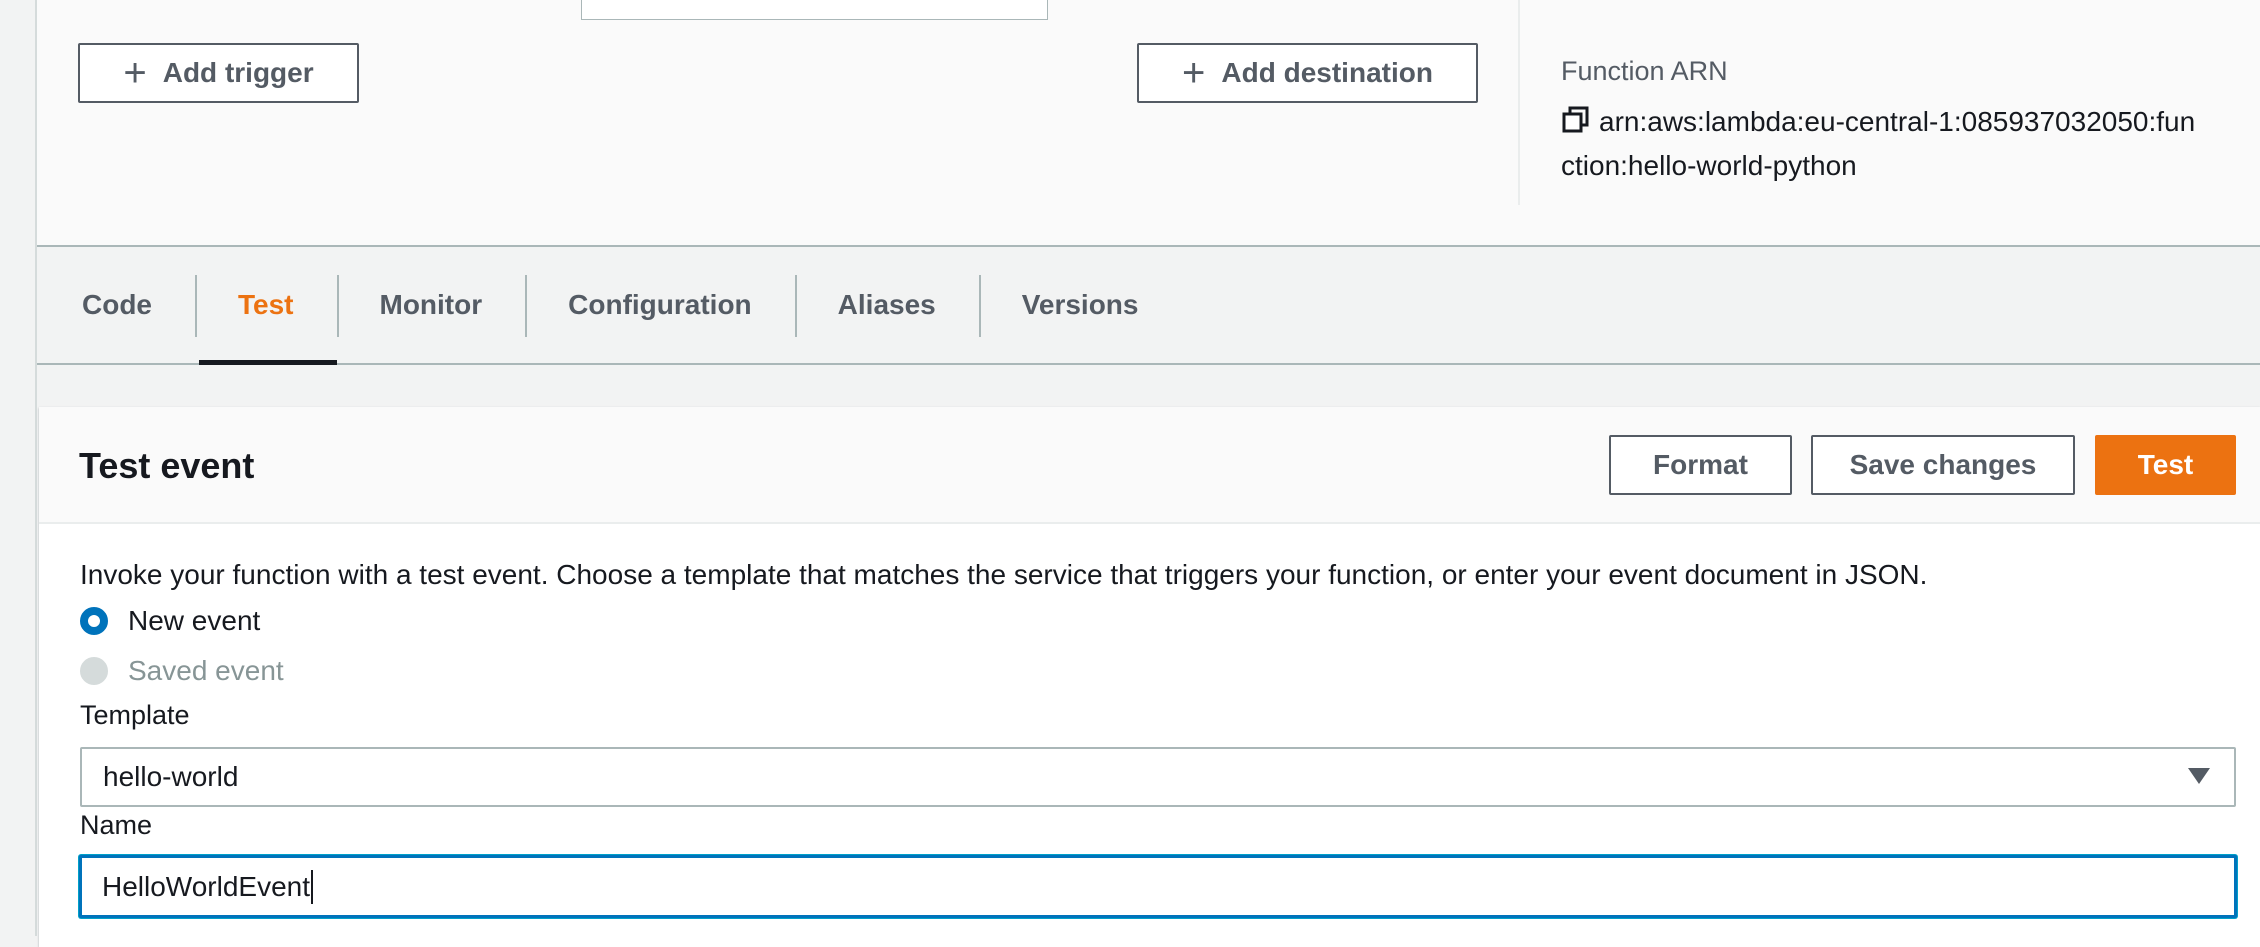 Image resolution: width=2260 pixels, height=947 pixels. Describe the element at coordinates (194, 620) in the screenshot. I see `radio-new-event-label: New event` at that location.